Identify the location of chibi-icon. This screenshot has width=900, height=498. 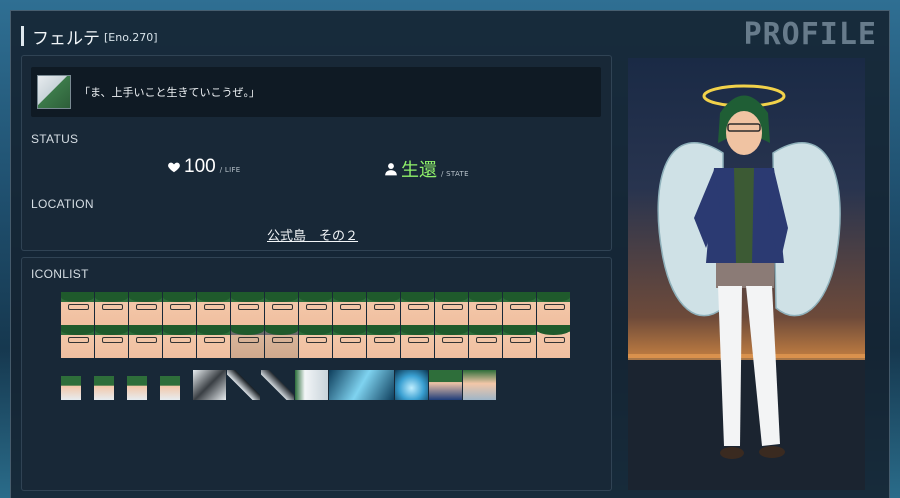
(445, 385).